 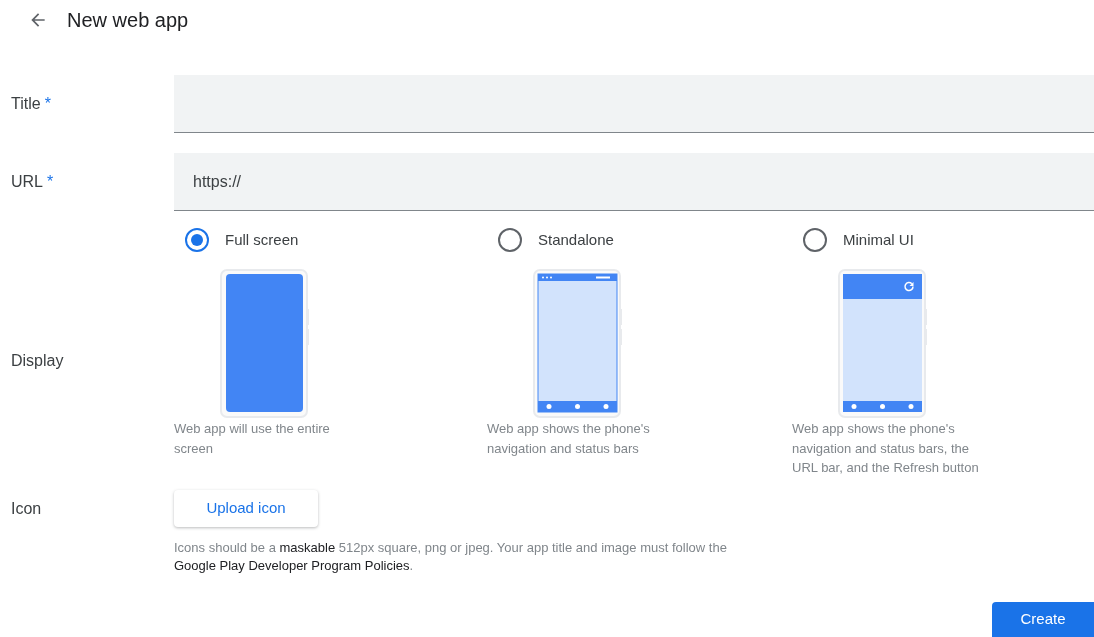 What do you see at coordinates (576, 240) in the screenshot?
I see `radio-label: Standalone` at bounding box center [576, 240].